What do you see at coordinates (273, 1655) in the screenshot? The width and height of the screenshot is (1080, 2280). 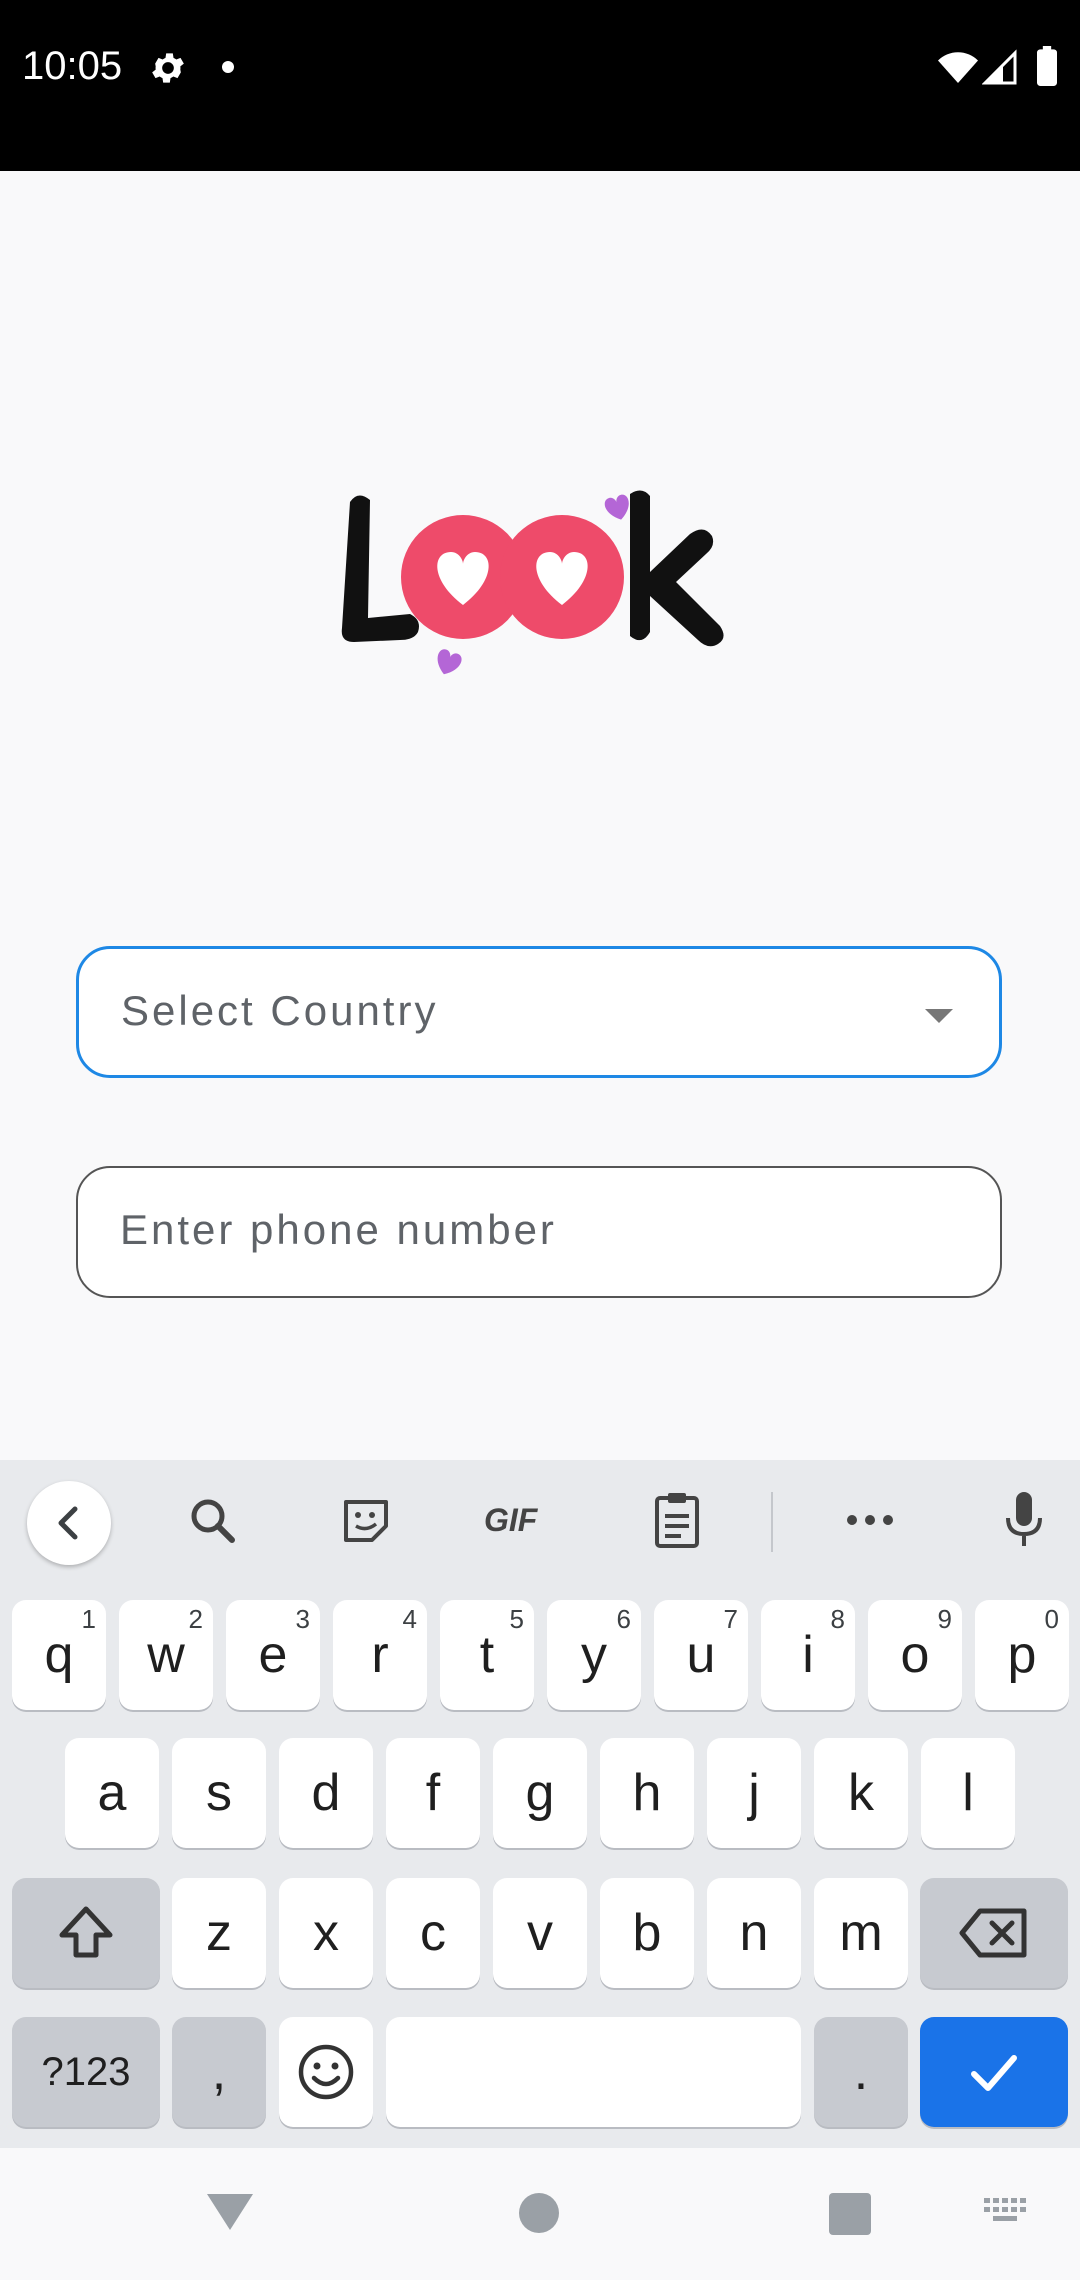 I see `key-e: e3` at bounding box center [273, 1655].